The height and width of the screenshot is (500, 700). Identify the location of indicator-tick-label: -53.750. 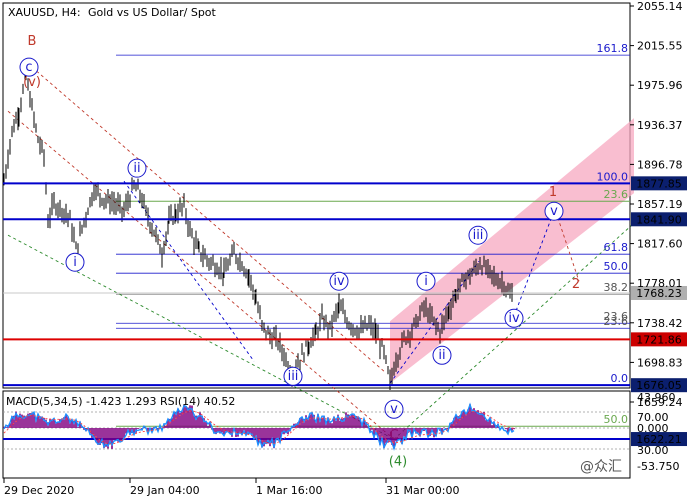
(658, 466).